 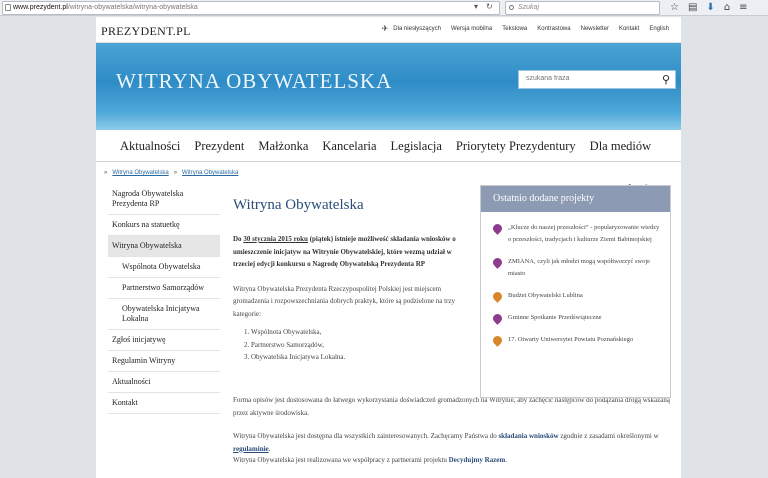 I want to click on top-link-mobile: Wersja mobilna, so click(x=471, y=29).